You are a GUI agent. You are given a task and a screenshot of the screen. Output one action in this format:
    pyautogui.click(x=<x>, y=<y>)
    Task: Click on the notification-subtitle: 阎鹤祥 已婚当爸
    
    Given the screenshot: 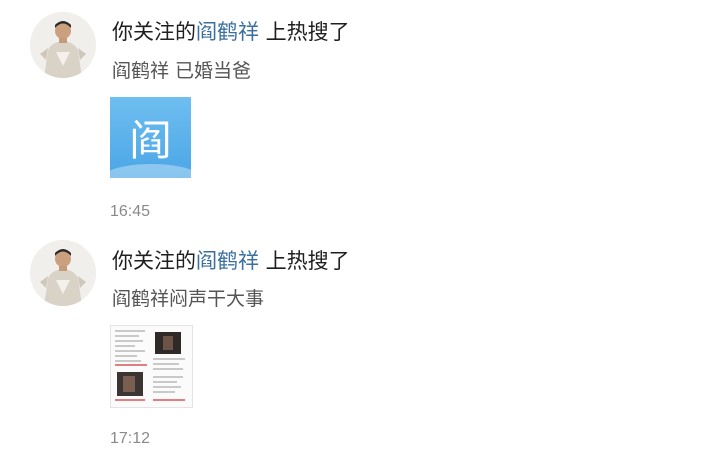 What is the action you would take?
    pyautogui.click(x=182, y=71)
    